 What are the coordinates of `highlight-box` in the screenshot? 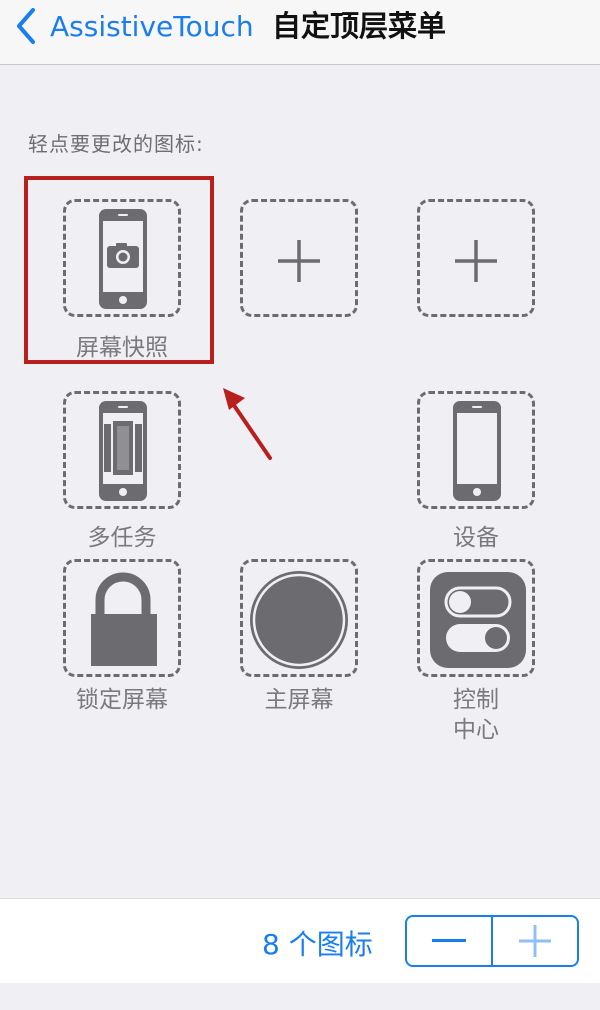 It's located at (119, 270).